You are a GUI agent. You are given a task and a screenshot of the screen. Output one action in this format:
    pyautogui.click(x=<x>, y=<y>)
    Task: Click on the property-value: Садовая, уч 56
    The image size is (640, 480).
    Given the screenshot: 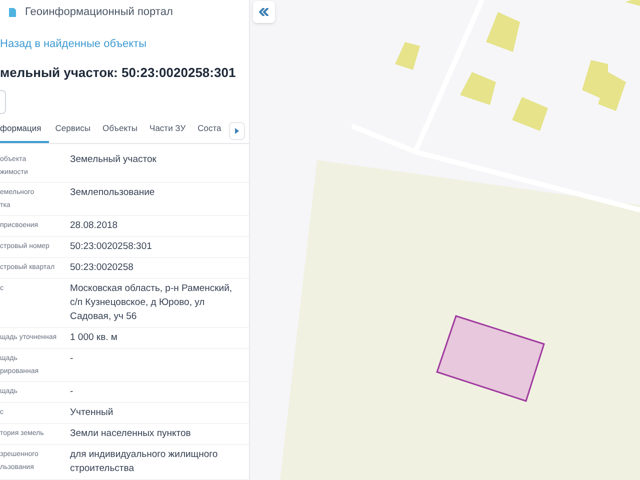 What is the action you would take?
    pyautogui.click(x=104, y=317)
    